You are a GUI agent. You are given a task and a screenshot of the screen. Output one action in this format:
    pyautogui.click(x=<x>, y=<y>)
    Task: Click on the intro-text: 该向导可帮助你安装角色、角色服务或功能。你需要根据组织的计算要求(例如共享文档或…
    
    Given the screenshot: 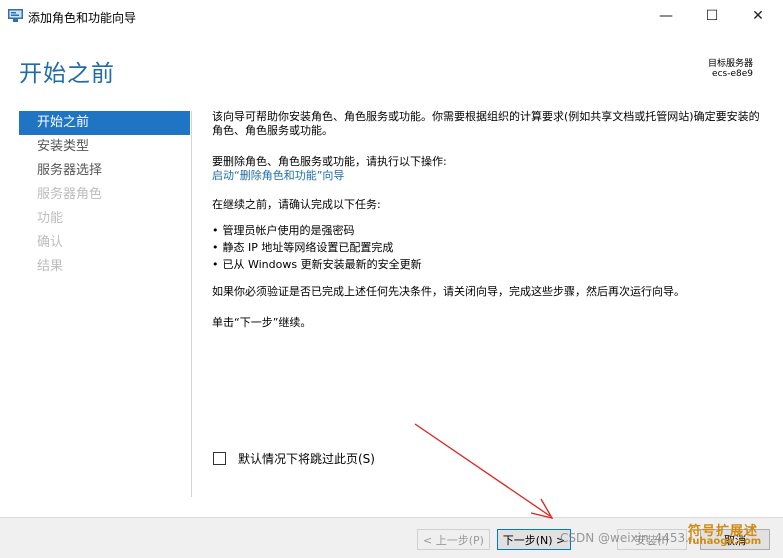 What is the action you would take?
    pyautogui.click(x=486, y=123)
    